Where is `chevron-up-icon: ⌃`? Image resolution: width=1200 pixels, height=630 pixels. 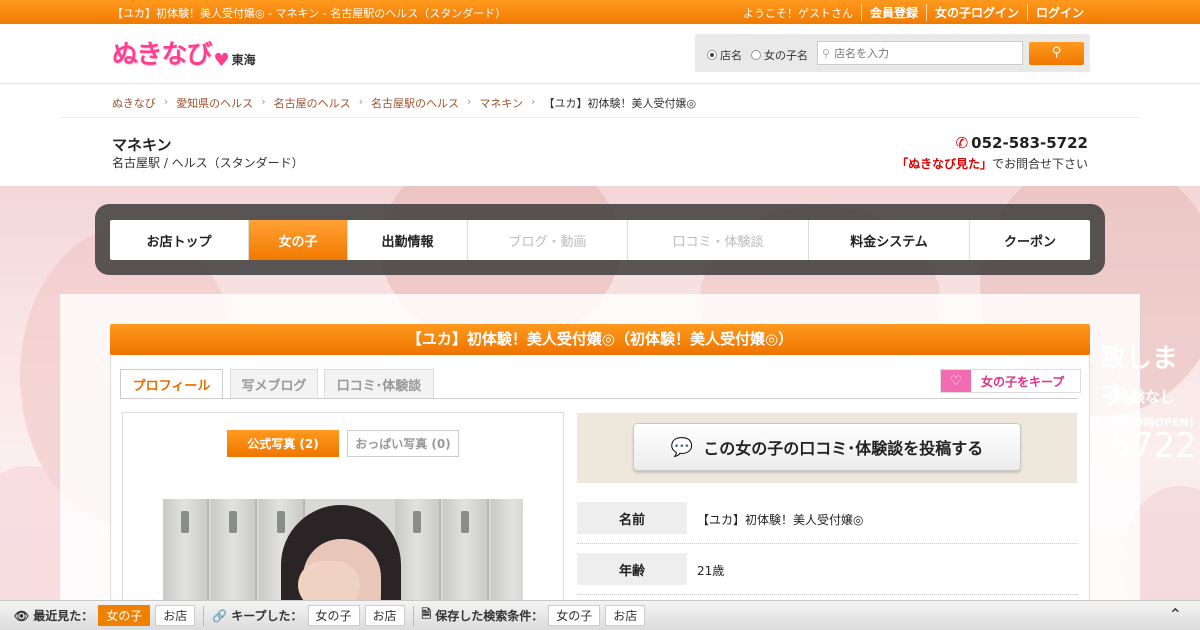 chevron-up-icon: ⌃ is located at coordinates (1175, 614).